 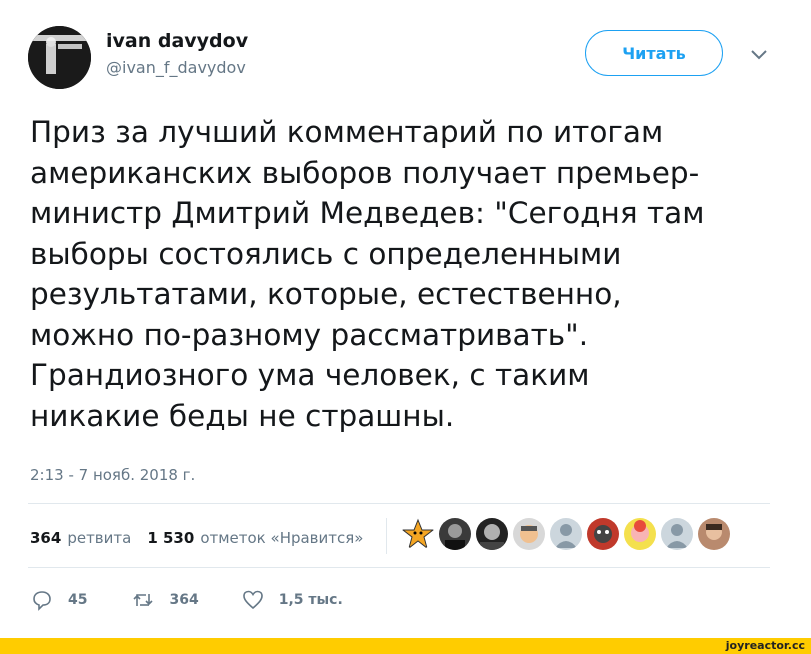 I want to click on tweet-header: ivan davydov @ivan_f_davydov Читать, so click(x=408, y=57).